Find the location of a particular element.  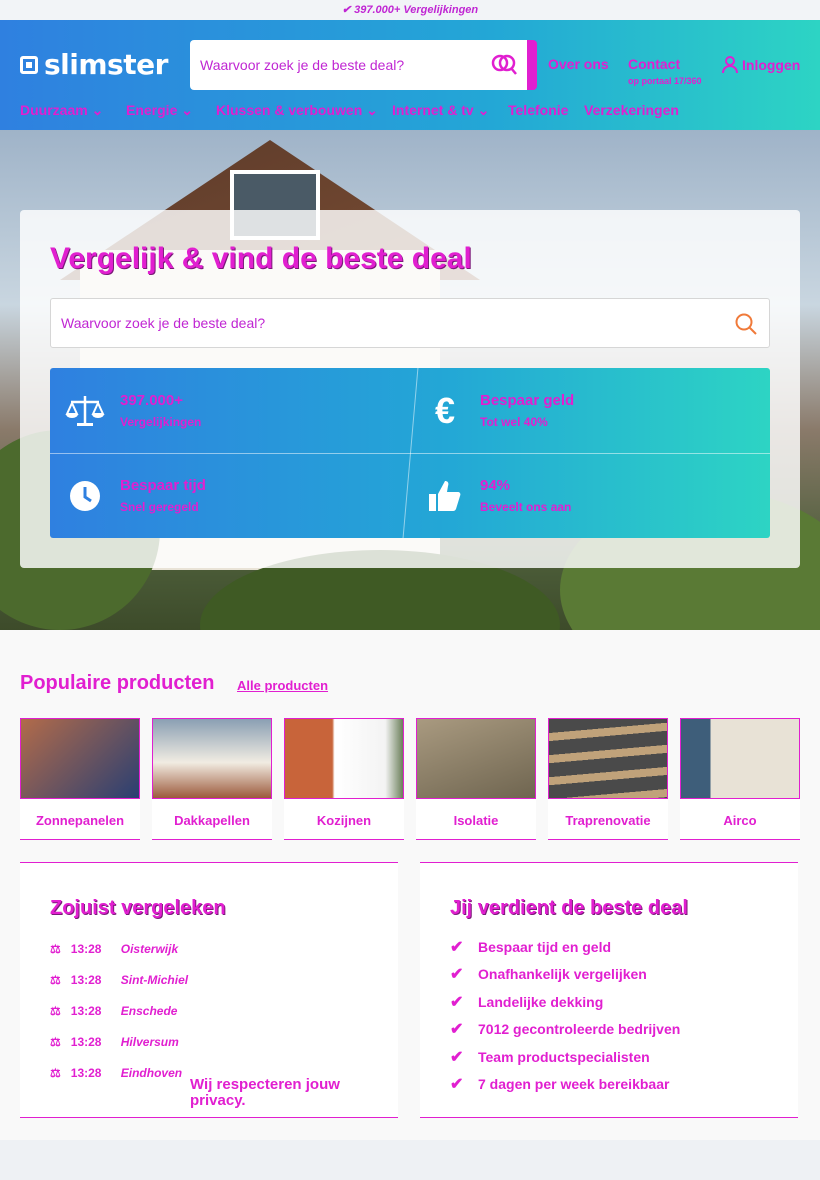

list-item: ✔ 7 dagen per week bereikbaar is located at coordinates (560, 1085).